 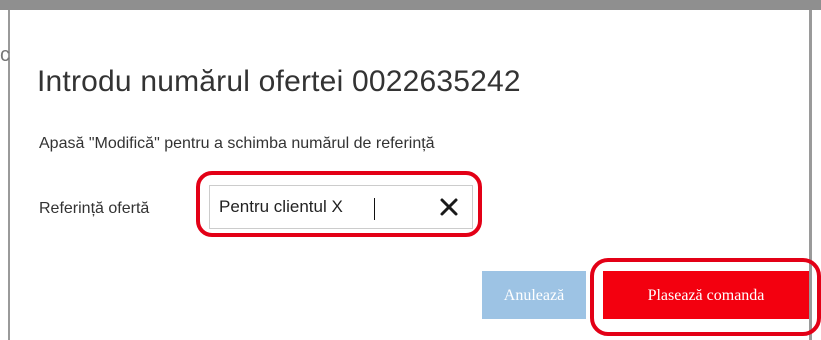 I want to click on reference-label: Referință ofertă, so click(x=94, y=208).